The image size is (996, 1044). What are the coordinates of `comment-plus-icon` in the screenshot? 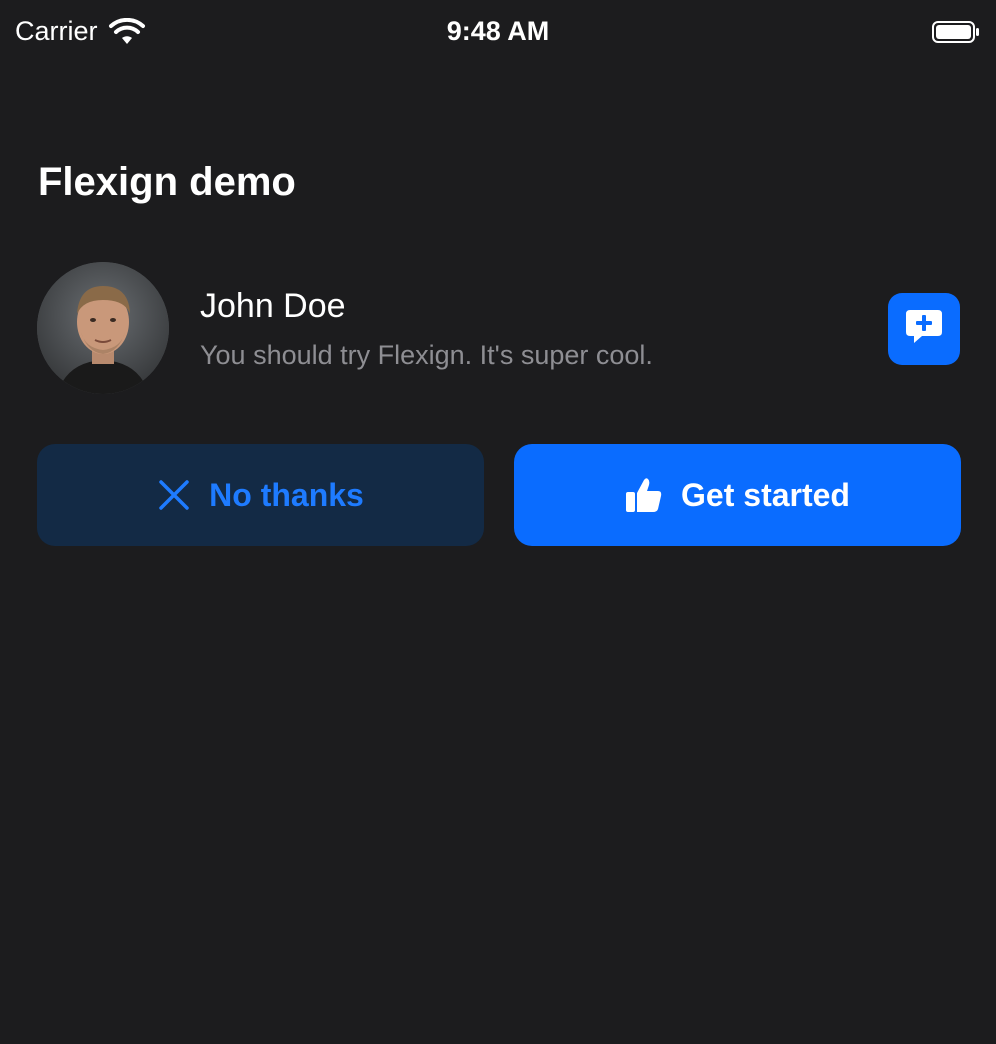 It's located at (924, 329).